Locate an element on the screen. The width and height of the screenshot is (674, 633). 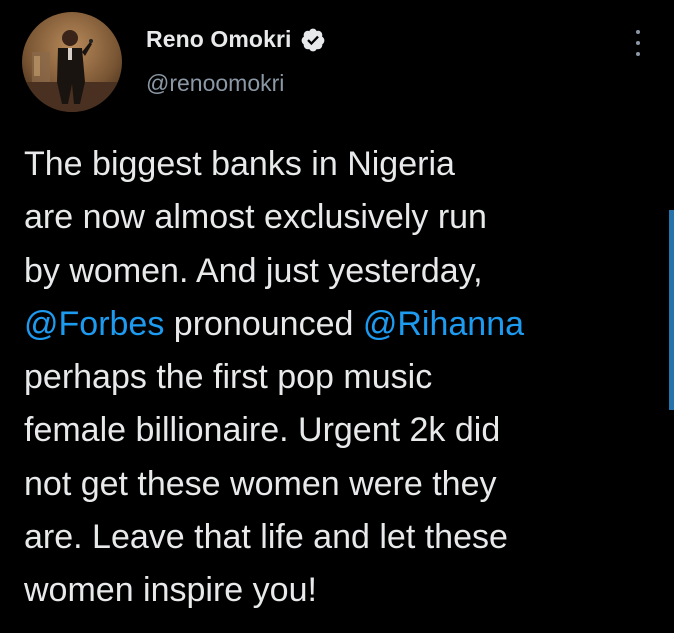
mention-link-forbes: @Forbes is located at coordinates (94, 324).